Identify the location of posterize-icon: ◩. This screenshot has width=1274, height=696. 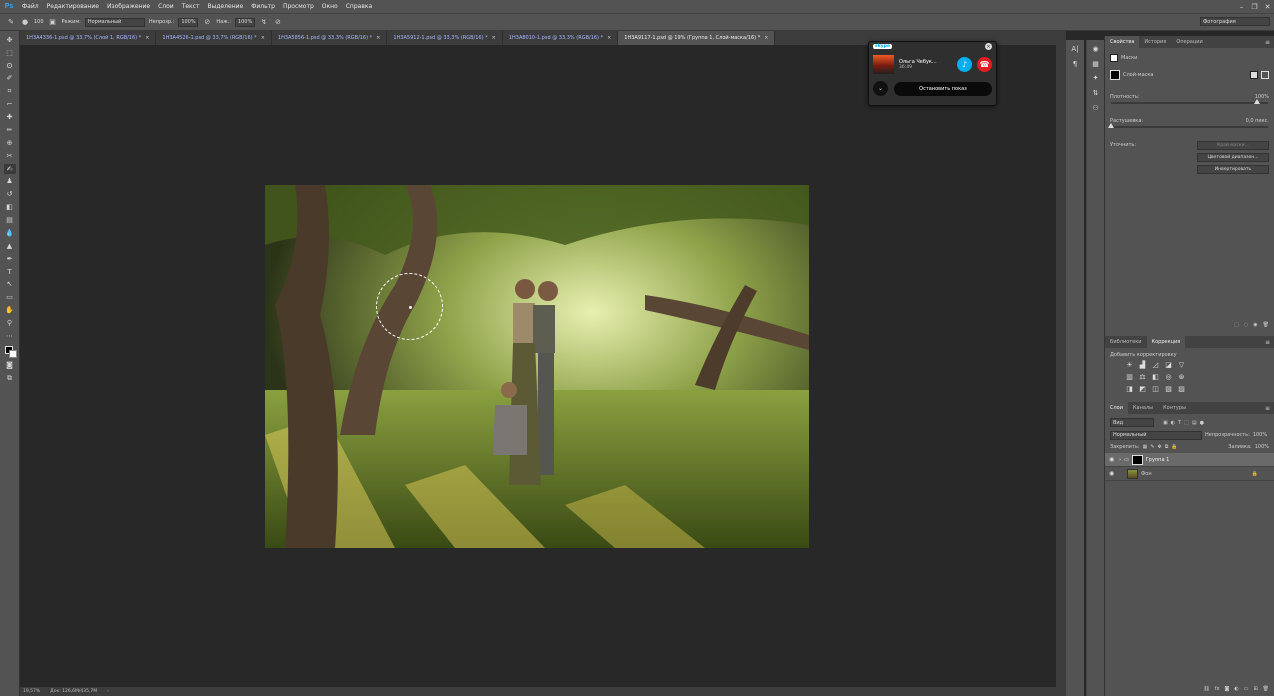
(1142, 388).